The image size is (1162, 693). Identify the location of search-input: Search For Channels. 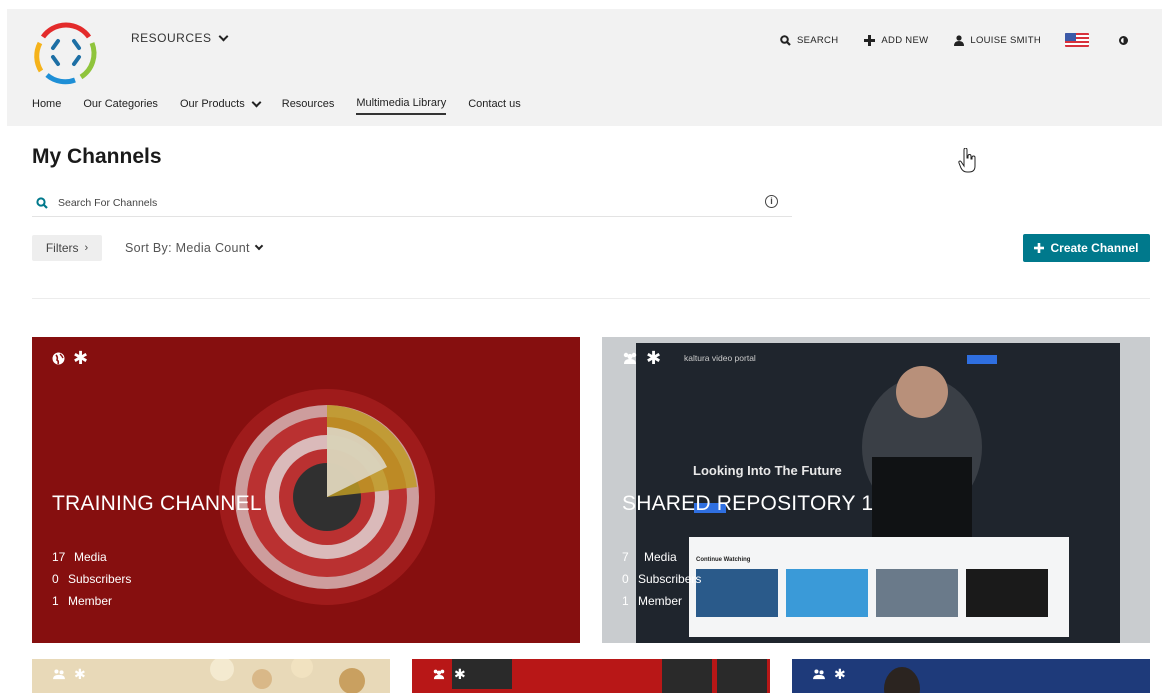
(107, 203).